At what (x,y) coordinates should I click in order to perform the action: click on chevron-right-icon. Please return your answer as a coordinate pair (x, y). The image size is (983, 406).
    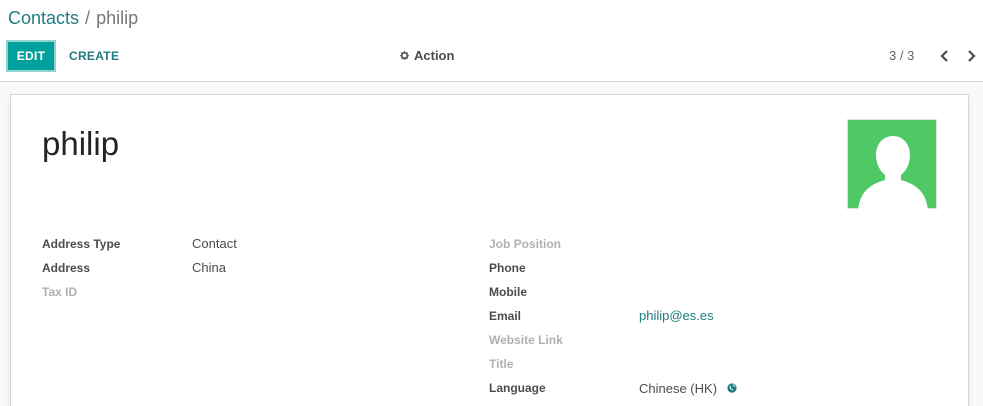
    Looking at the image, I should click on (971, 56).